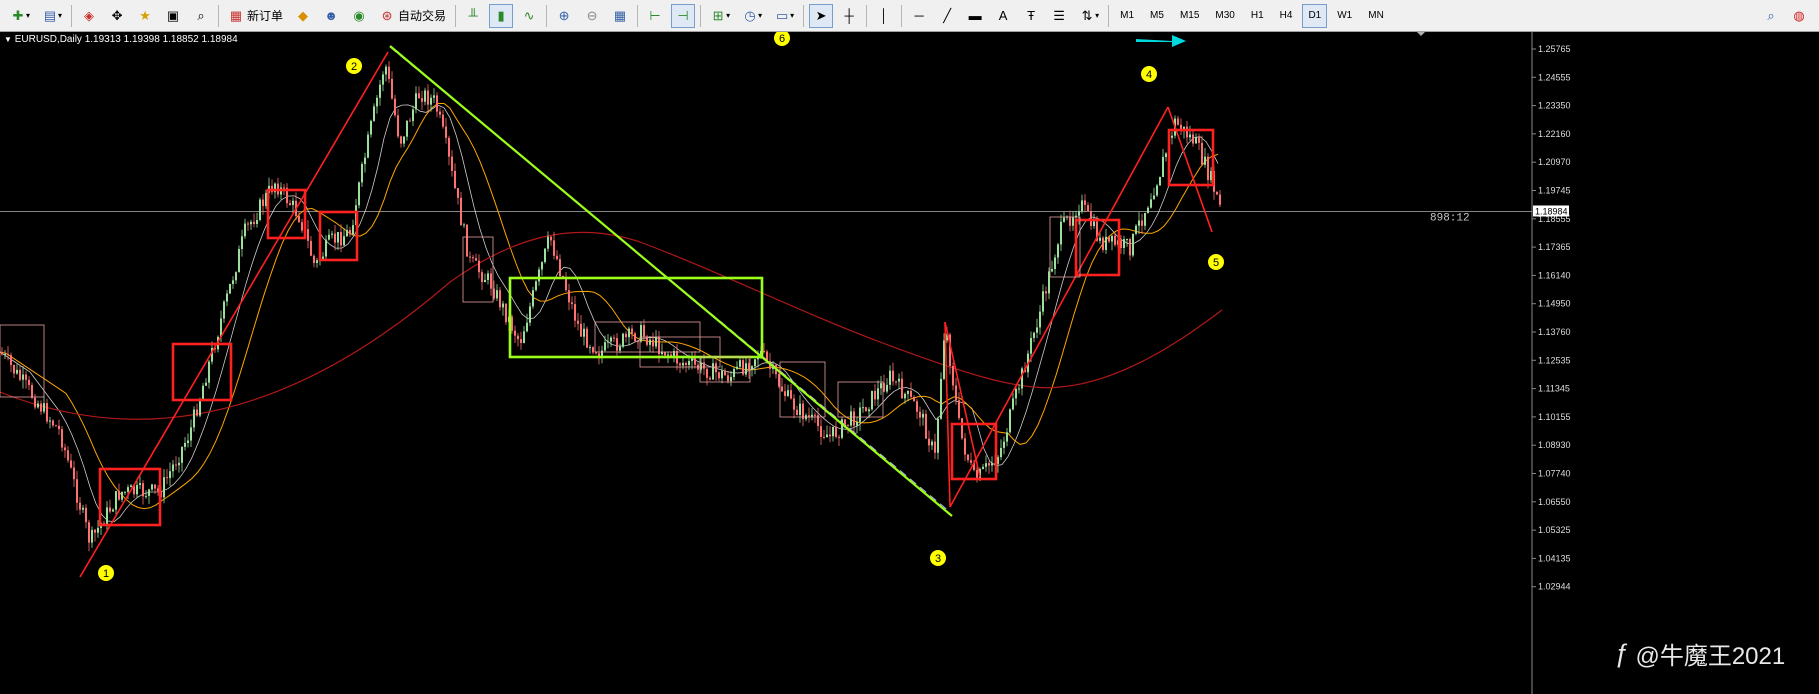  What do you see at coordinates (947, 16) in the screenshot?
I see `trendline-button: ╱` at bounding box center [947, 16].